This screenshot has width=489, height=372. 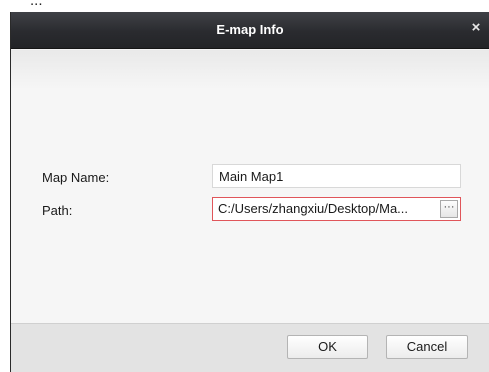 I want to click on dialog-footer: OK Cancel, so click(x=250, y=347).